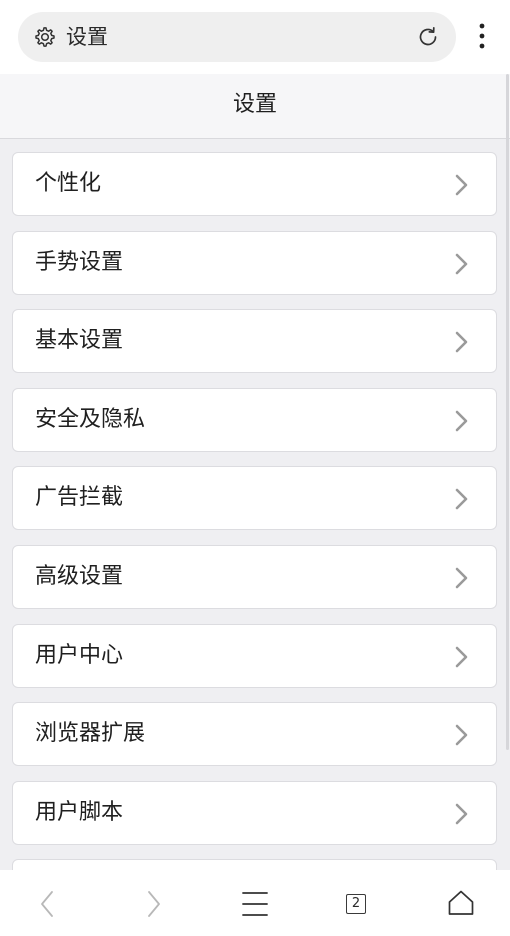 The width and height of the screenshot is (510, 936). What do you see at coordinates (507, 412) in the screenshot?
I see `scrollbar` at bounding box center [507, 412].